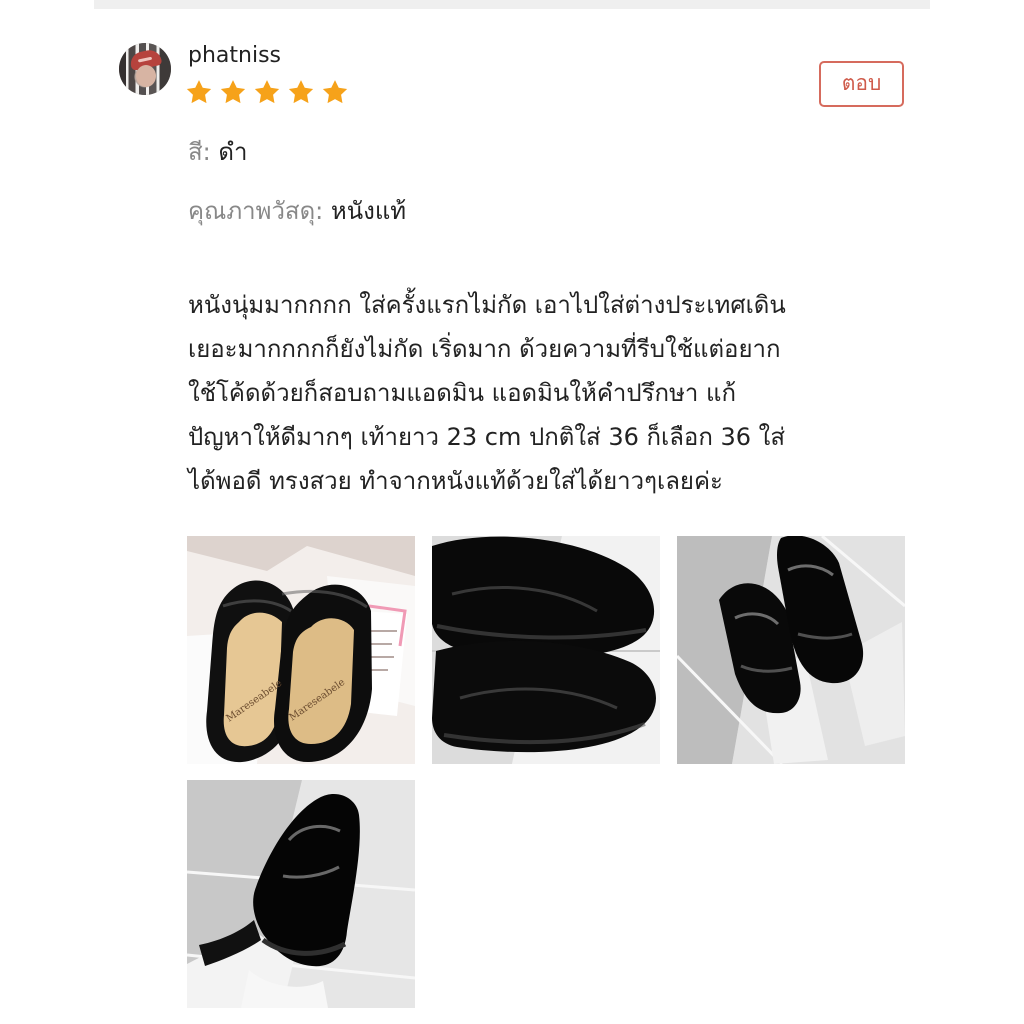 The width and height of the screenshot is (1024, 1024). What do you see at coordinates (861, 84) in the screenshot?
I see `reply-button: ตอบ` at bounding box center [861, 84].